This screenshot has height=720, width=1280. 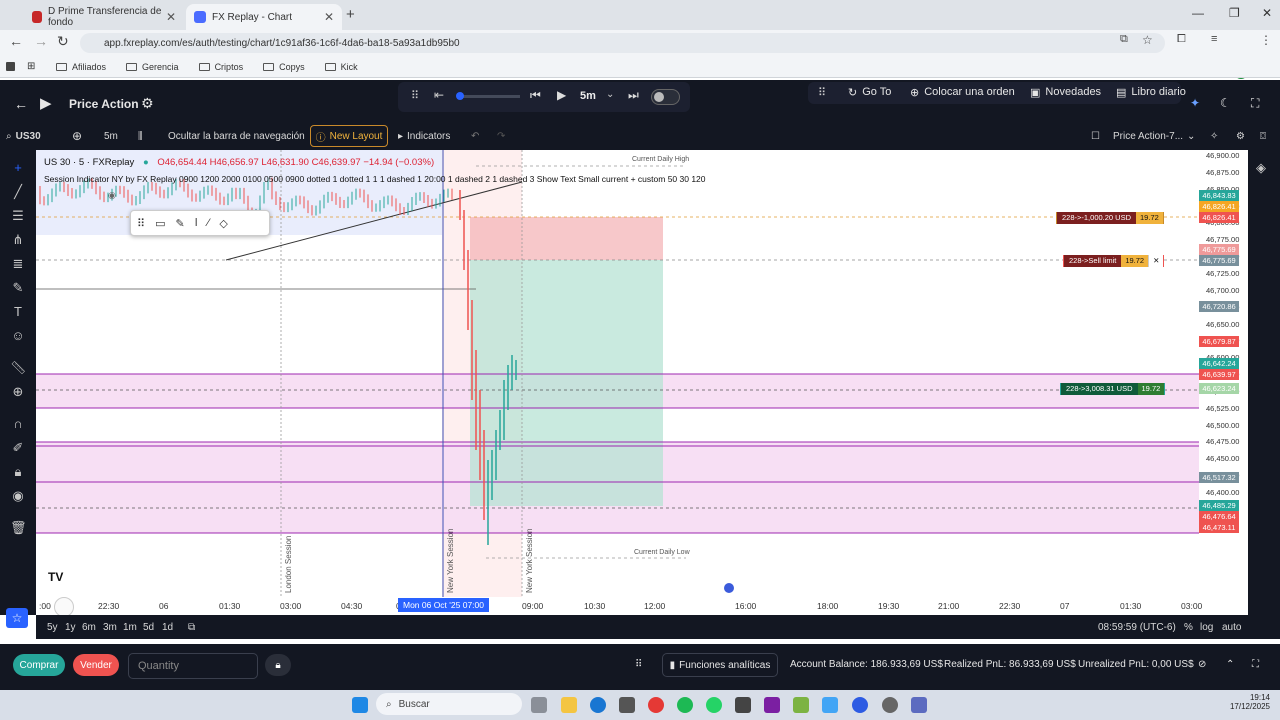 I want to click on slider-knob, so click(x=460, y=96).